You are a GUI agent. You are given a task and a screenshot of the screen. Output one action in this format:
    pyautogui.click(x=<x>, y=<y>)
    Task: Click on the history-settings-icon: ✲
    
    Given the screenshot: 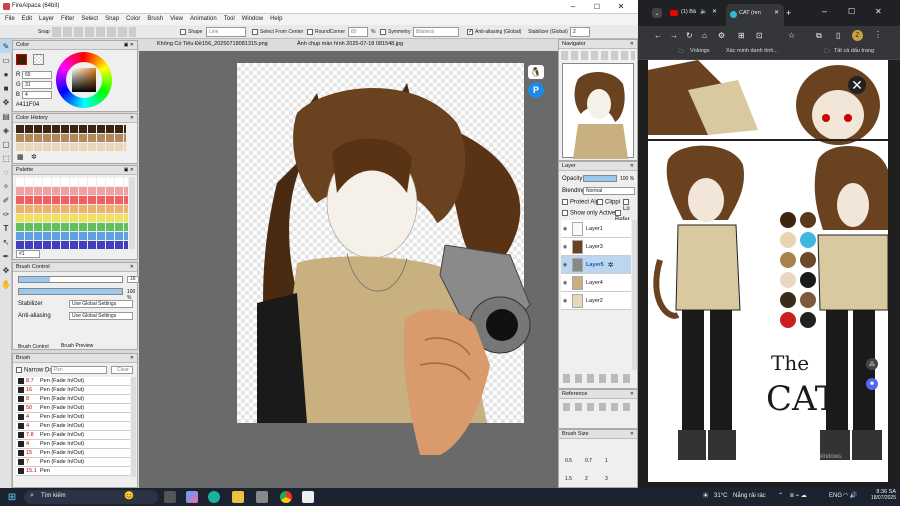 What is the action you would take?
    pyautogui.click(x=34, y=157)
    